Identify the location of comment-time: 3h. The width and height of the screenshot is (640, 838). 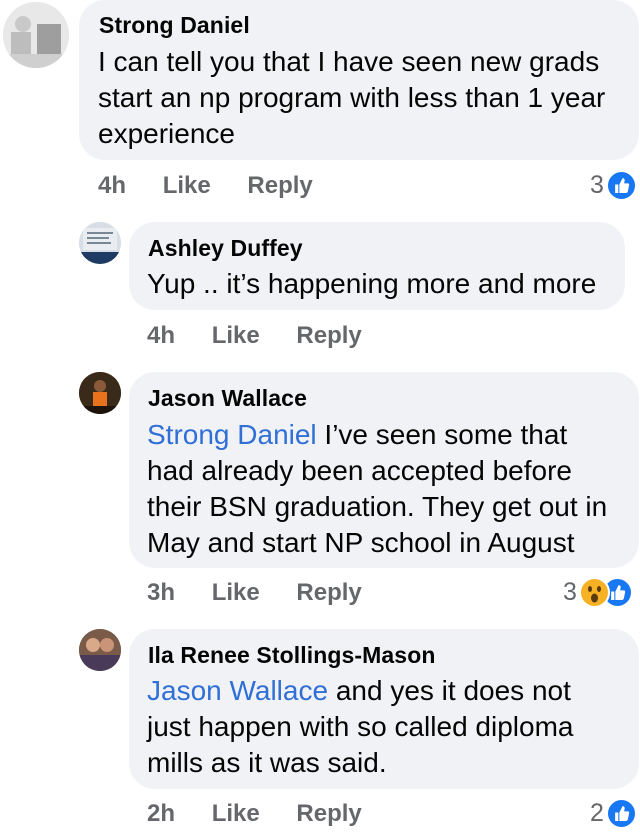
(161, 593).